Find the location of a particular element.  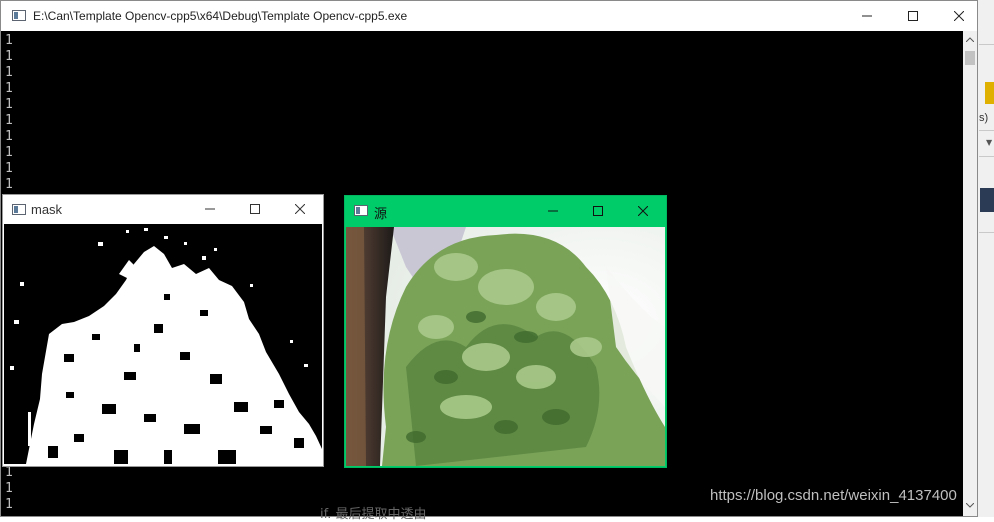

scroll-up-icon is located at coordinates (970, 39).